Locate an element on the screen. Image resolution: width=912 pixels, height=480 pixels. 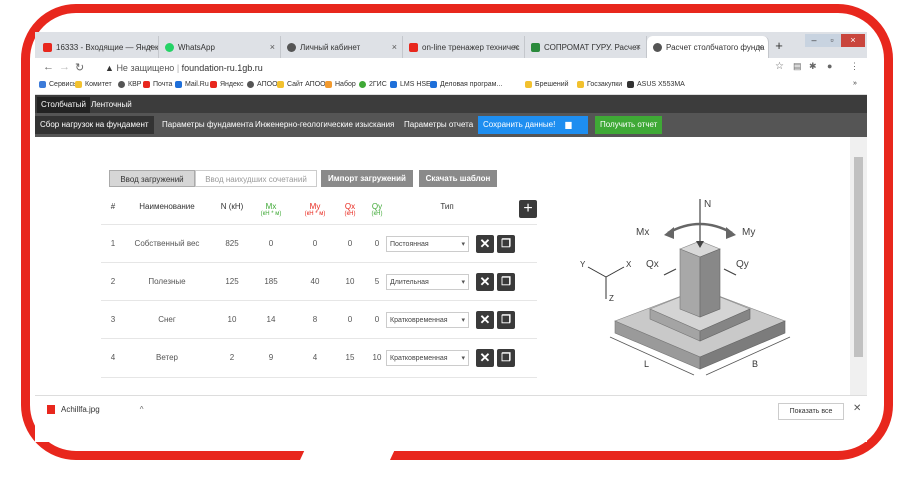
more-bookmarks-icon: » is located at coordinates (855, 83).